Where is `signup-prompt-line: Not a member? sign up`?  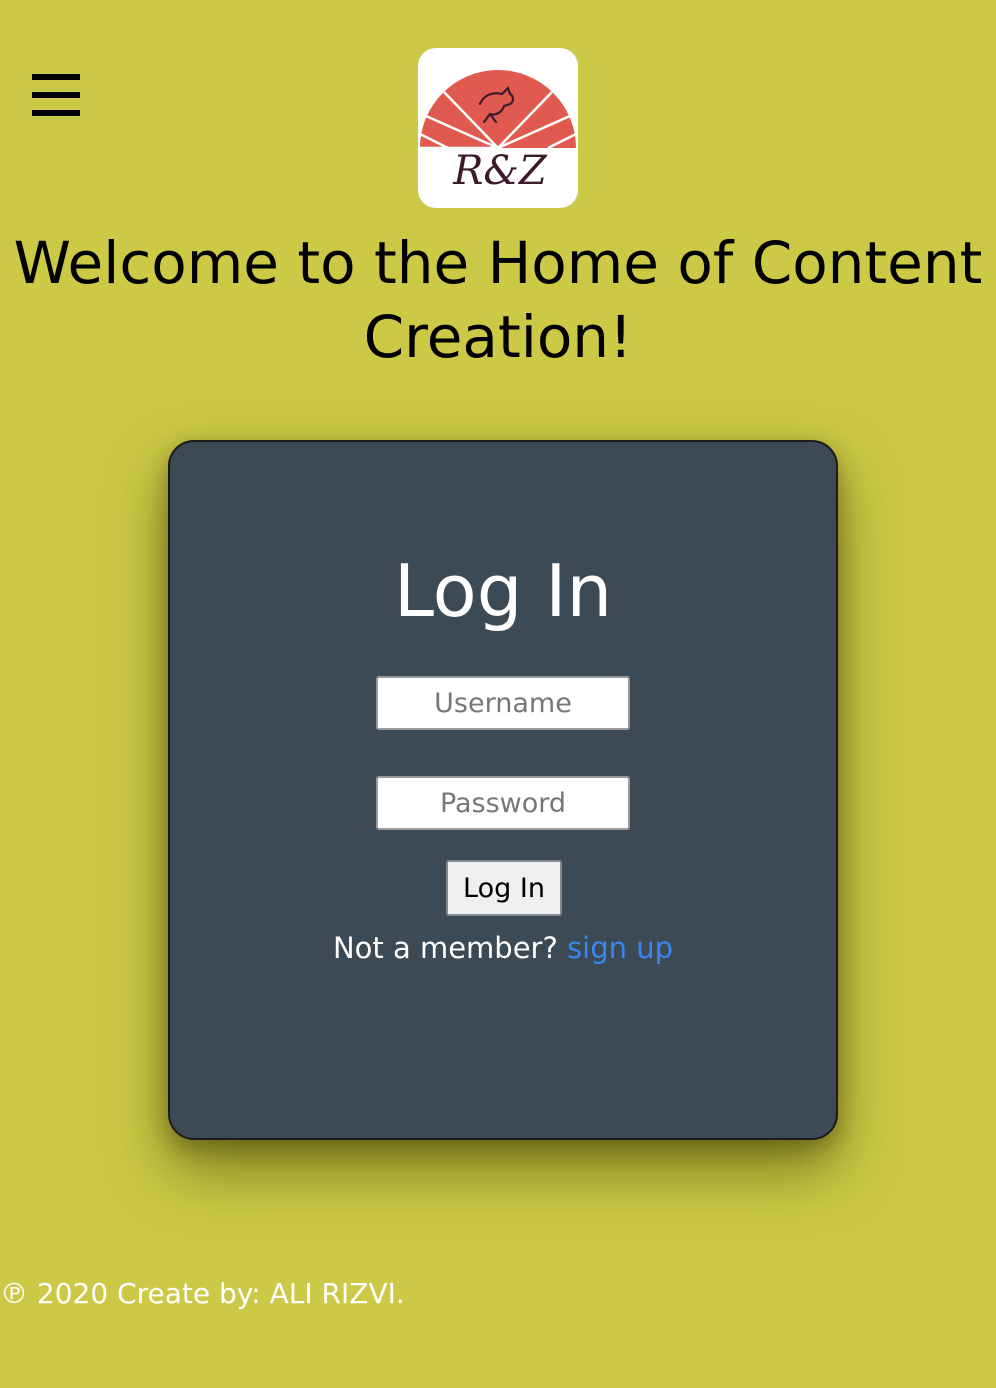 signup-prompt-line: Not a member? sign up is located at coordinates (503, 948).